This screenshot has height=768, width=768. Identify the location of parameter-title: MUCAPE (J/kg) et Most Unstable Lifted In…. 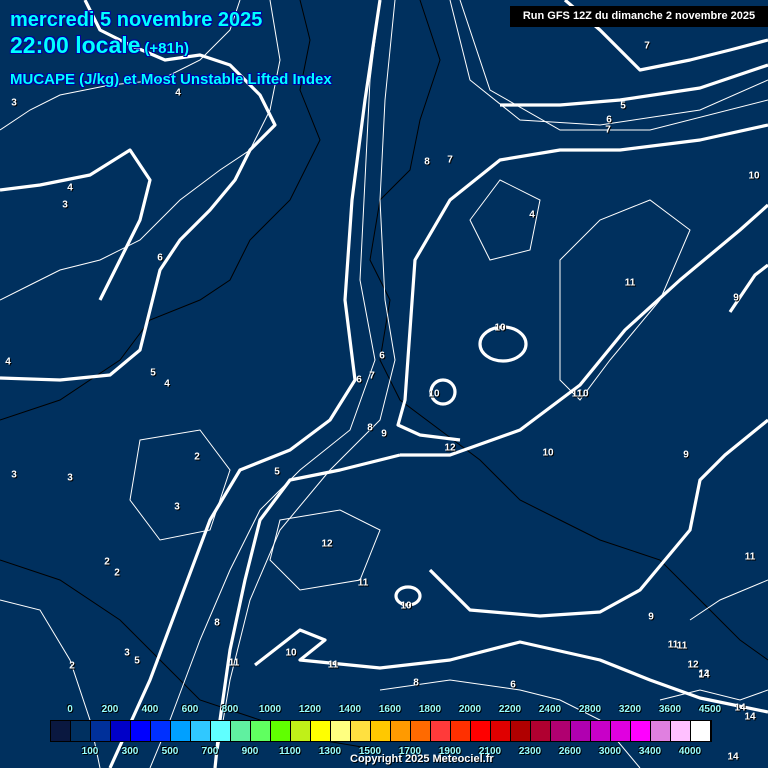
(171, 79).